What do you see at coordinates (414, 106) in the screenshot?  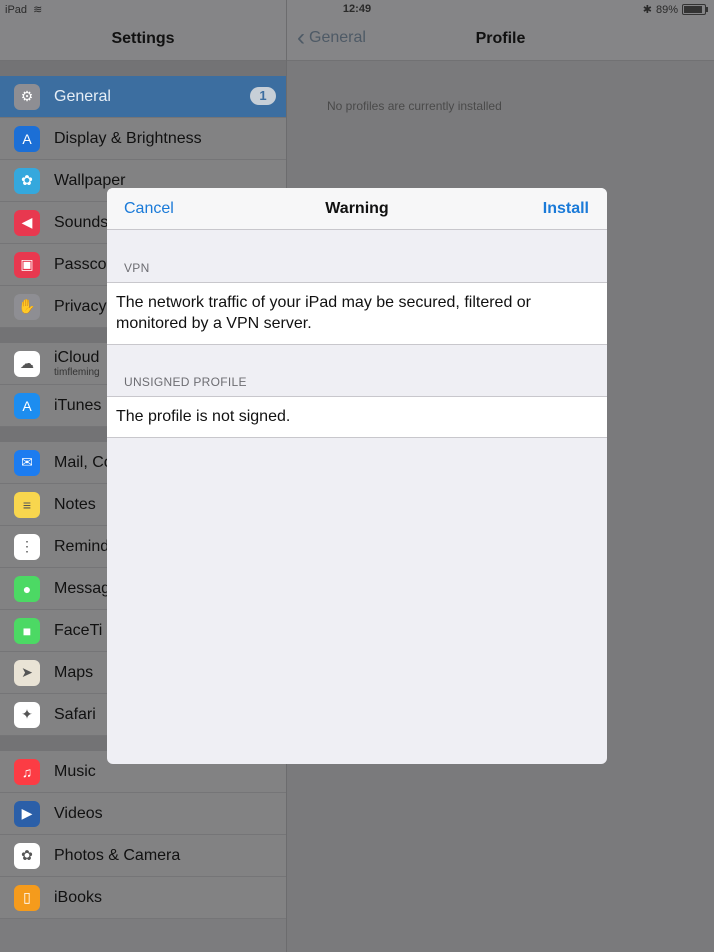 I see `no-profiles-message: No profiles are currently installed` at bounding box center [414, 106].